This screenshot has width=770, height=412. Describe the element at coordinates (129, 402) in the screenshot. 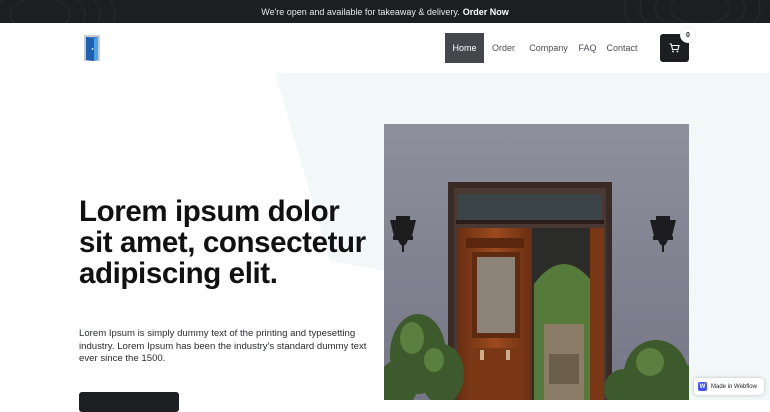

I see `hero-cta-button` at that location.